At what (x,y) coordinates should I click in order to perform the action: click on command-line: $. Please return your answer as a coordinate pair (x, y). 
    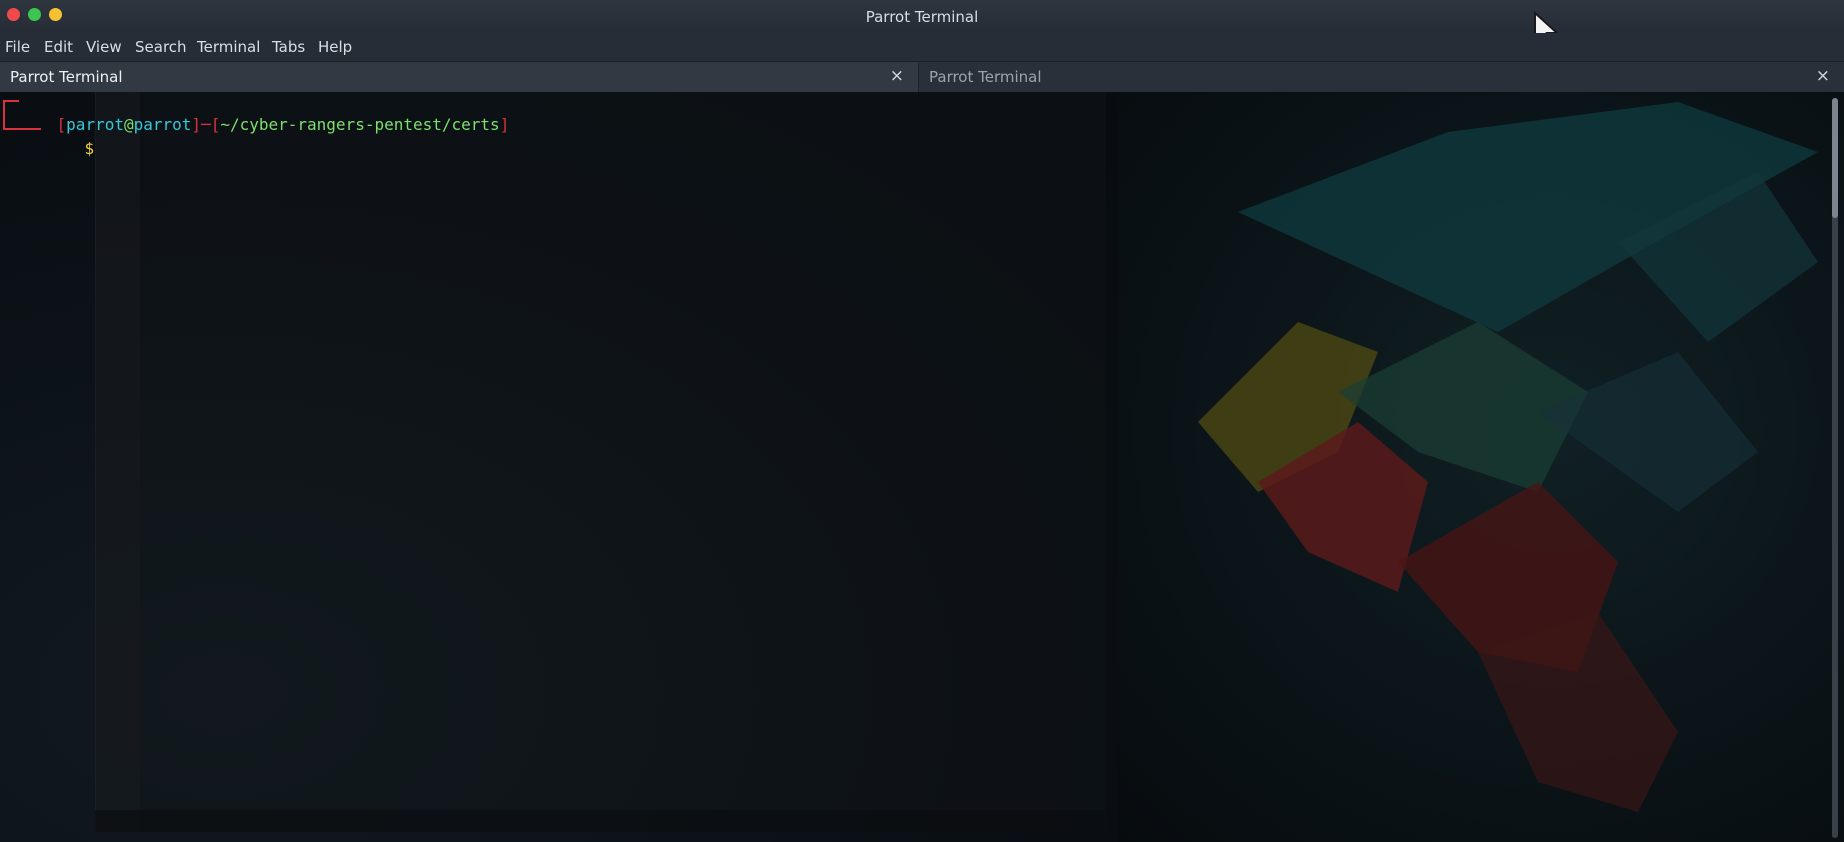
    Looking at the image, I should click on (70, 149).